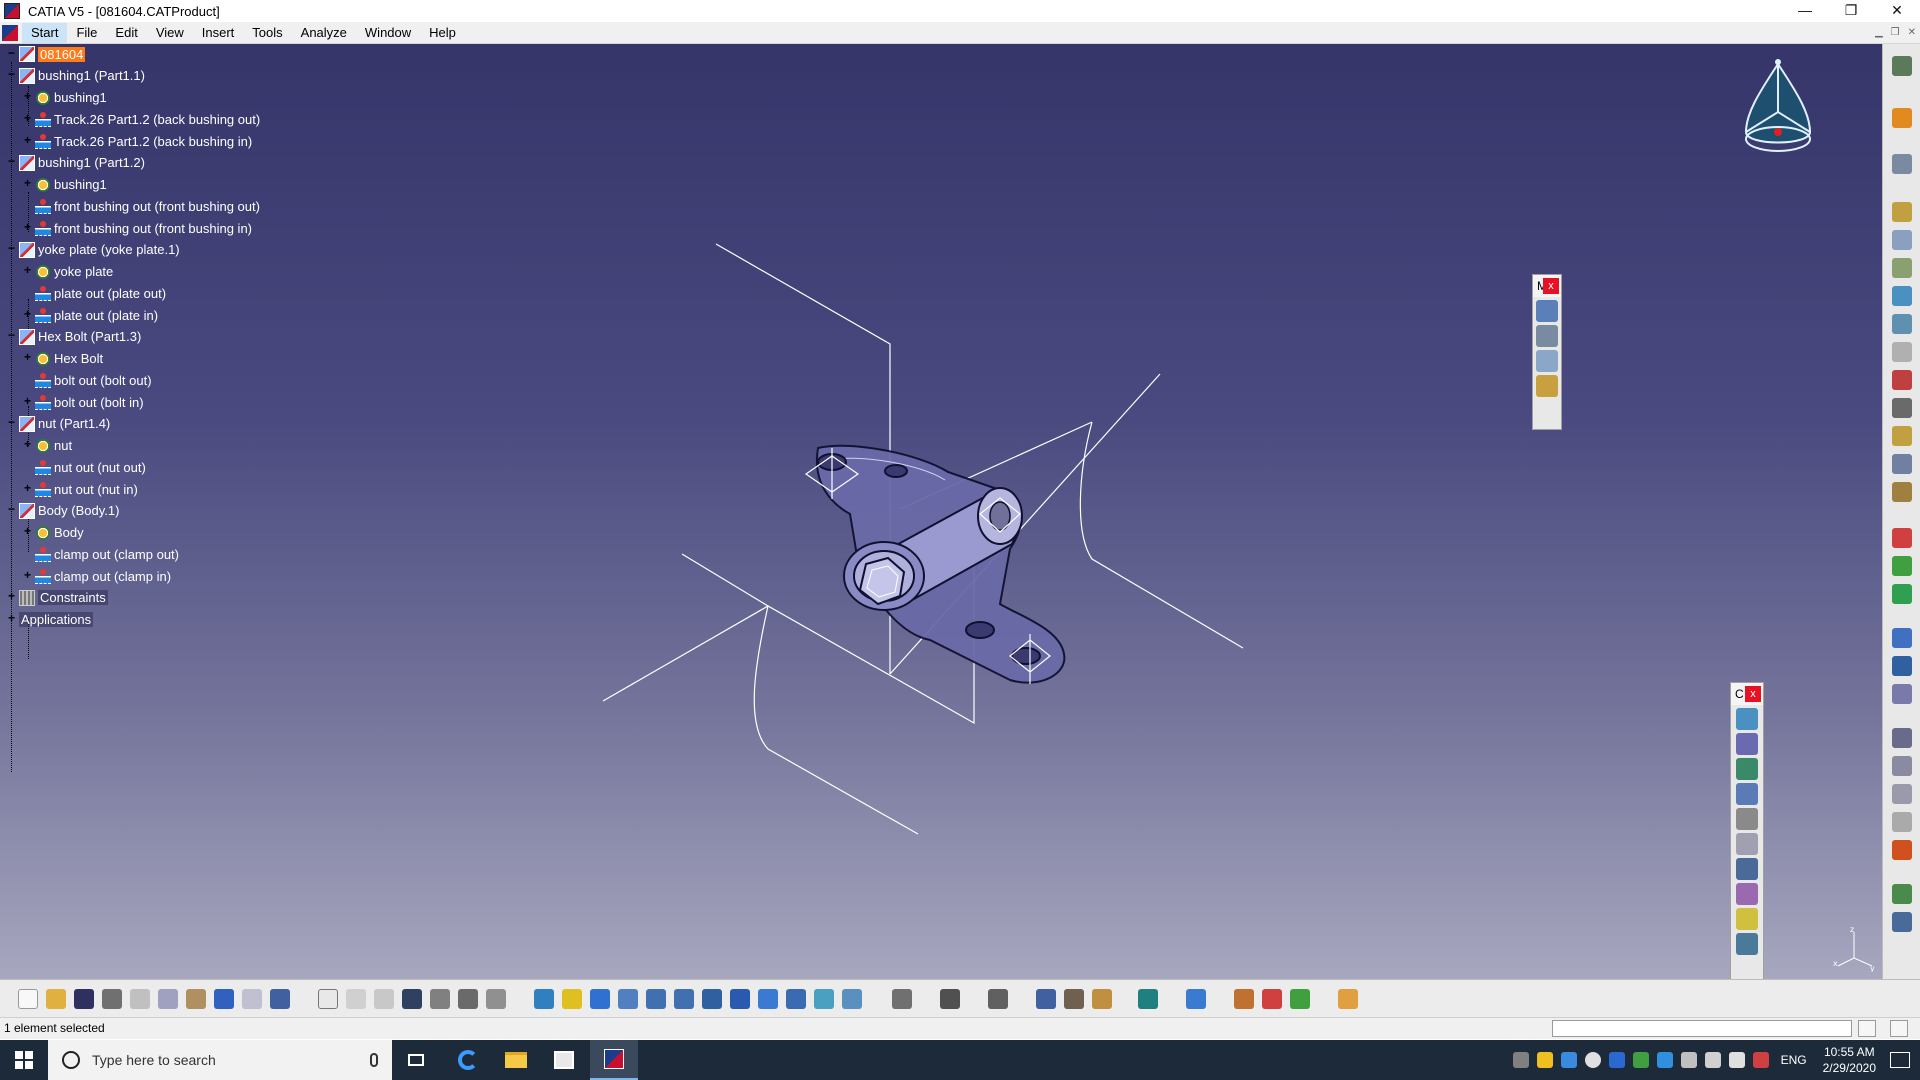 Image resolution: width=1920 pixels, height=1080 pixels. What do you see at coordinates (157, 206) in the screenshot?
I see `tree-node-label: front bushing out (front bushing out)` at bounding box center [157, 206].